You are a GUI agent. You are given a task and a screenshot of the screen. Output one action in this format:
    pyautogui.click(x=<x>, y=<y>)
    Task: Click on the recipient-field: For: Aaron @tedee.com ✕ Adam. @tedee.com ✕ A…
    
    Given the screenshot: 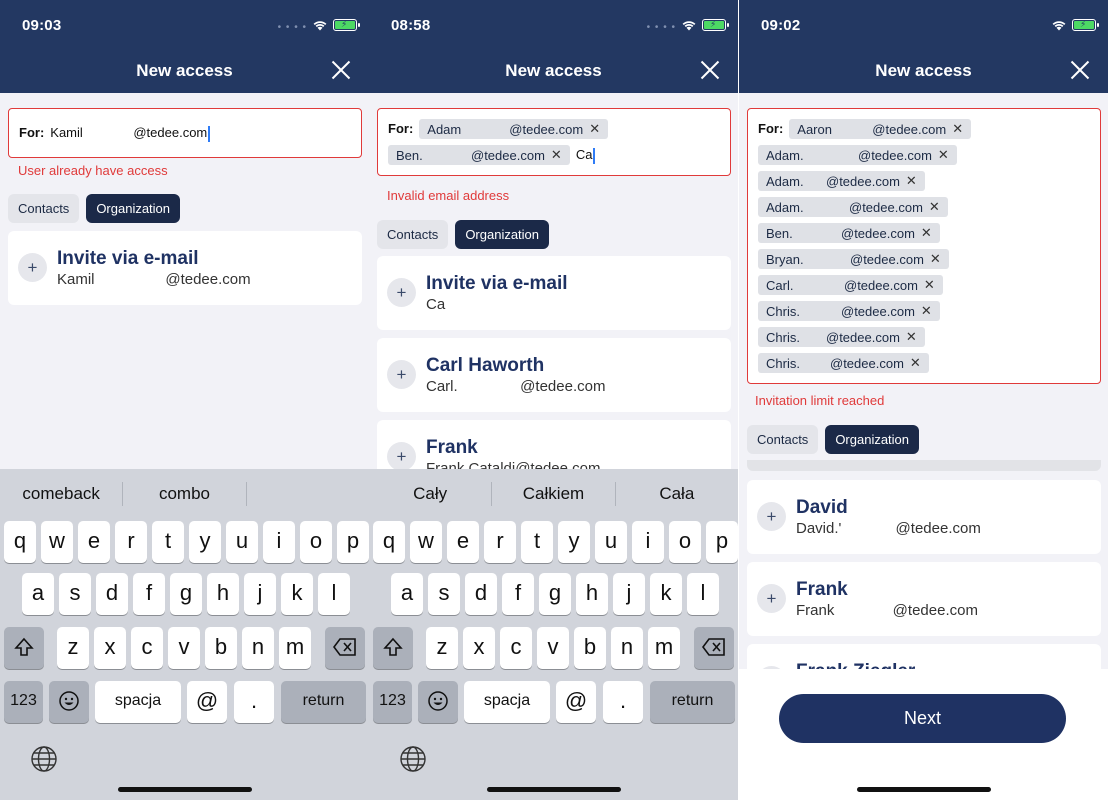 What is the action you would take?
    pyautogui.click(x=924, y=246)
    